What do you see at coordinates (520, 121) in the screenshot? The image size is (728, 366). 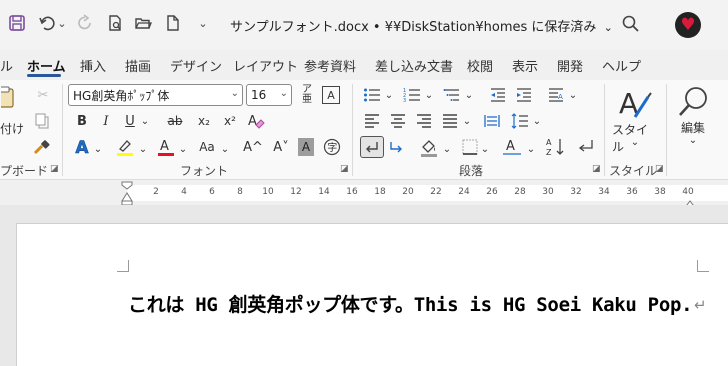 I see `line-spacing-icon` at bounding box center [520, 121].